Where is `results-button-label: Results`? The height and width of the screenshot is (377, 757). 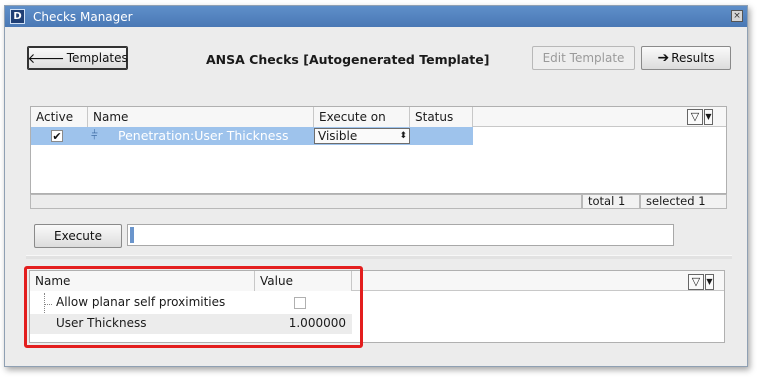
results-button-label: Results is located at coordinates (693, 58).